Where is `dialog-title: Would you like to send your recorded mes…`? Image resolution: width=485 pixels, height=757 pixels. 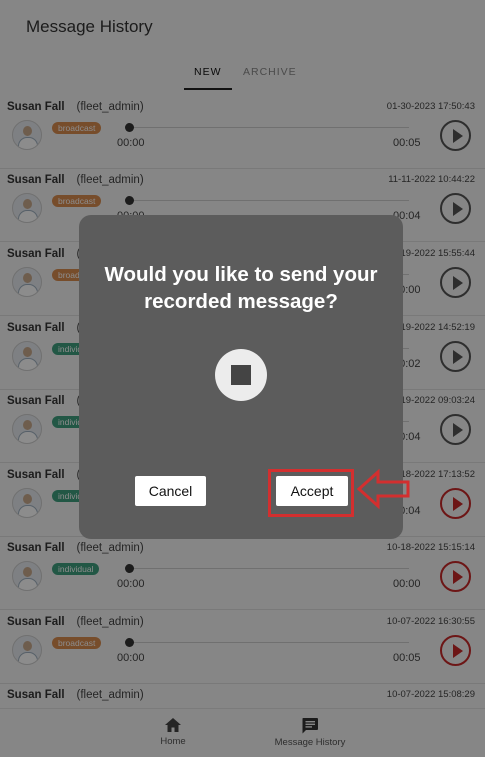
dialog-title: Would you like to send your recorded mes… is located at coordinates (241, 288).